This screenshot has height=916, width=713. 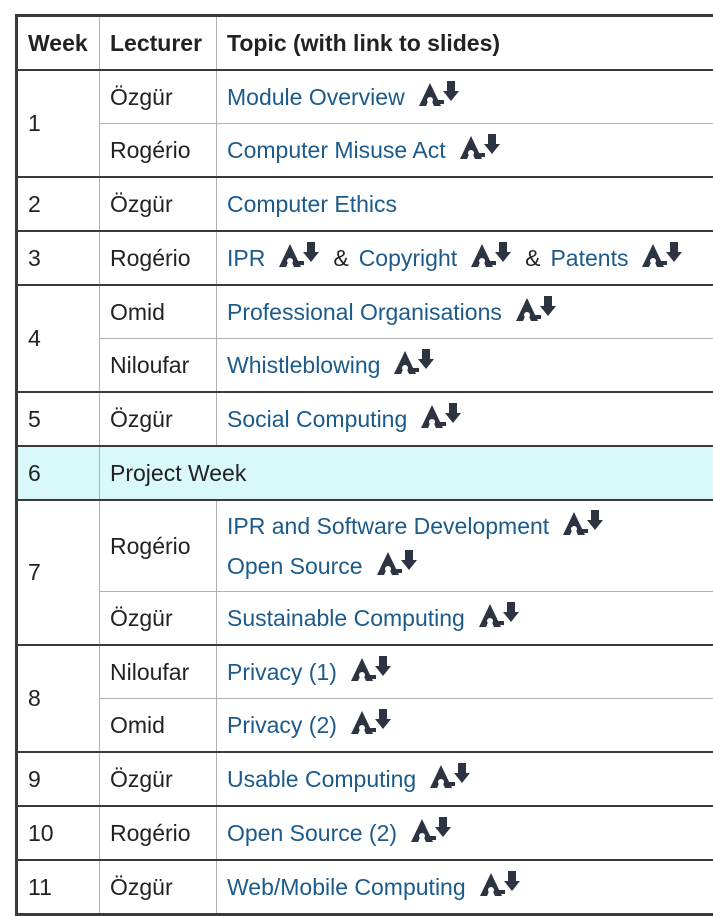 What do you see at coordinates (58, 123) in the screenshot?
I see `week-cell: 1` at bounding box center [58, 123].